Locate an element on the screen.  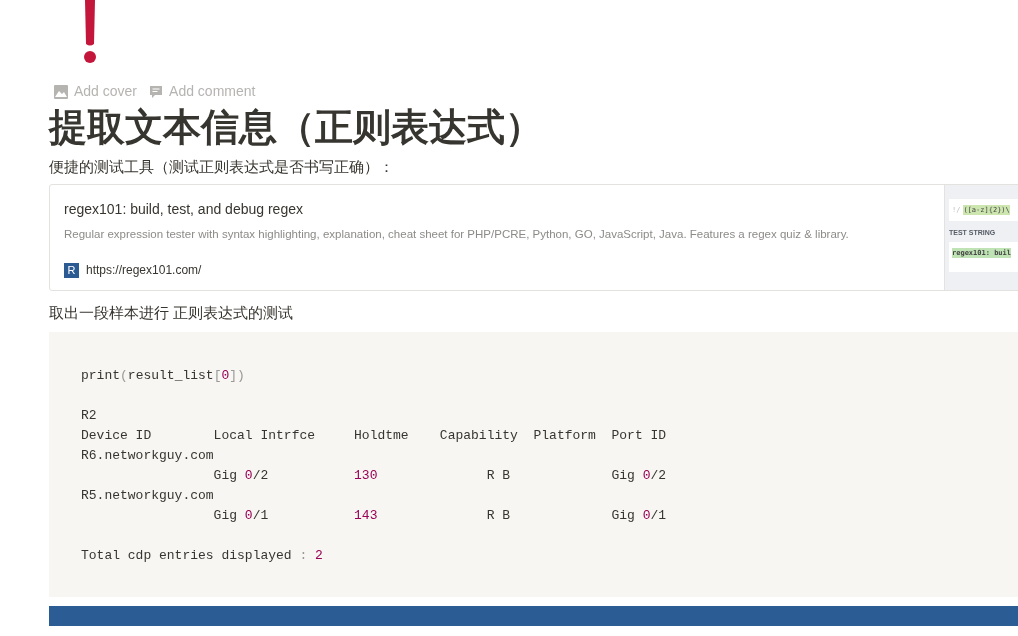
bookmark-description: Regular expression tester with syntax highlighting, explanation, cheat sheet for PHP/PCRE, Python, GO, JavaScript, Java. Features a regex quiz & library. is located at coordinates (457, 234).